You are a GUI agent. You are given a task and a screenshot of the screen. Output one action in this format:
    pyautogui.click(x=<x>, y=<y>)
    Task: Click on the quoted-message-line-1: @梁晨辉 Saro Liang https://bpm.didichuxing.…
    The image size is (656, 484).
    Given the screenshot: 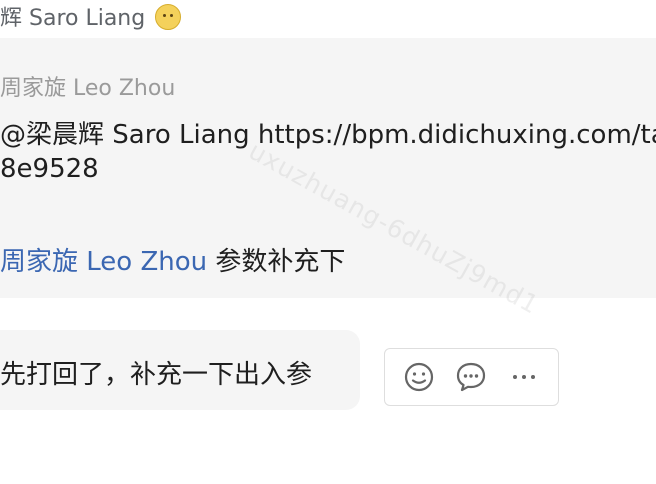 What is the action you would take?
    pyautogui.click(x=328, y=132)
    